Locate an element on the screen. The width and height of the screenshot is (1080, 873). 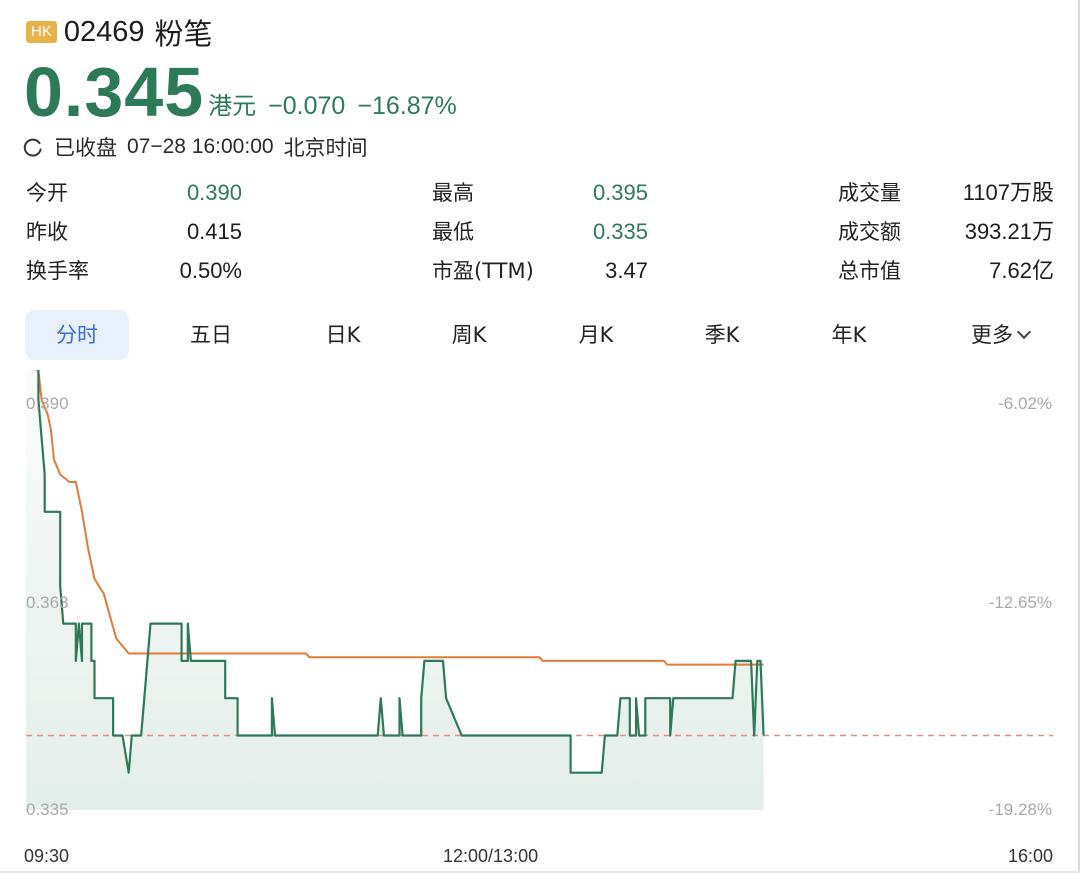
tab-quarterly-k: 季K is located at coordinates (722, 335).